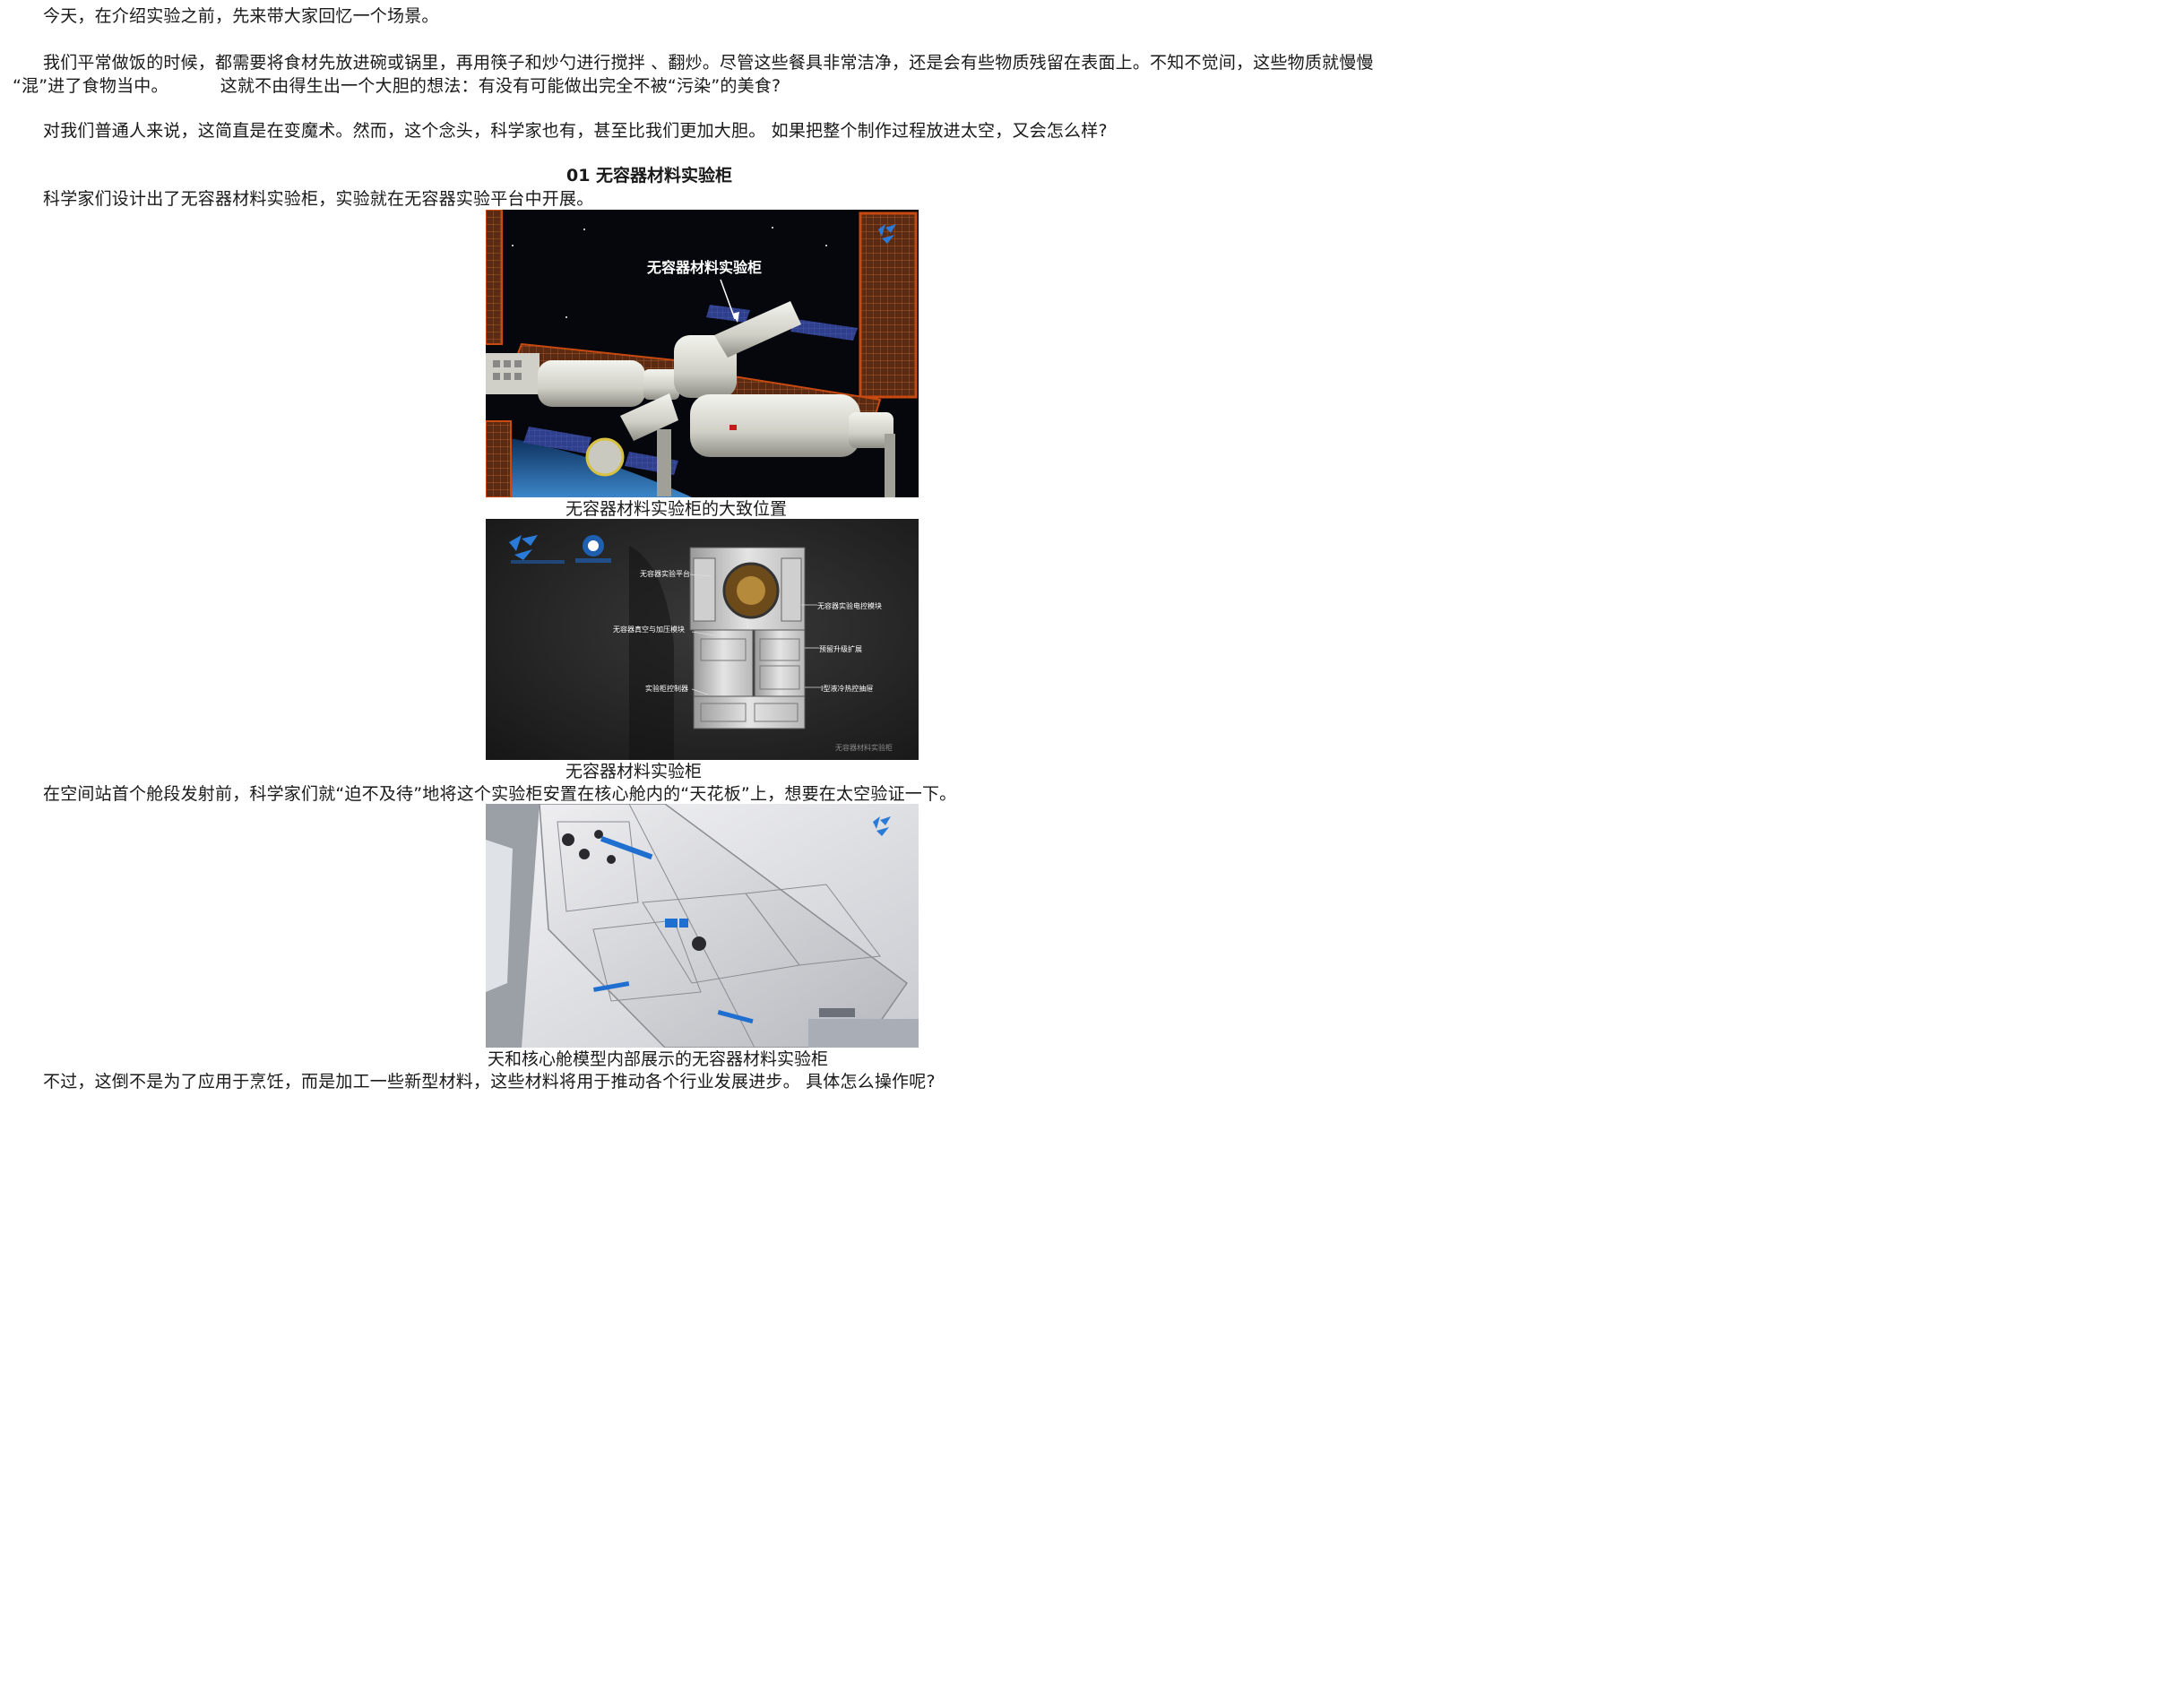  I want to click on space-station-image: 无容器材料实验柜, so click(703, 354).